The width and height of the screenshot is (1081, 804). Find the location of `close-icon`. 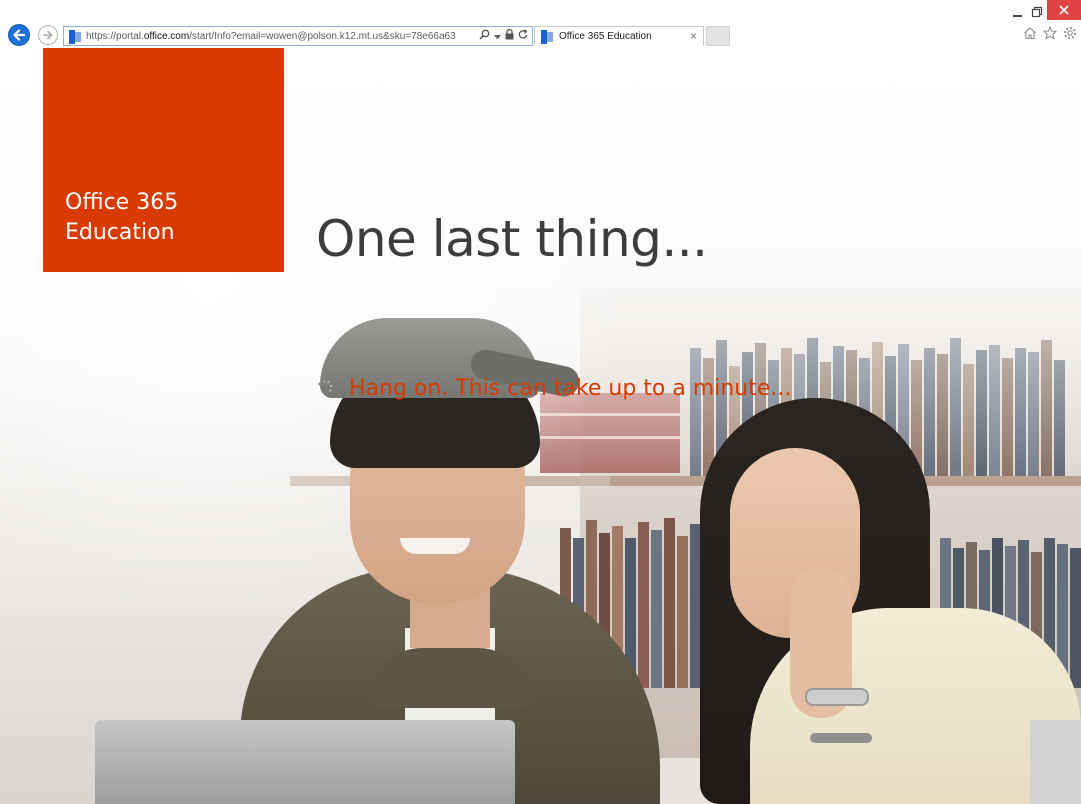

close-icon is located at coordinates (1064, 10).